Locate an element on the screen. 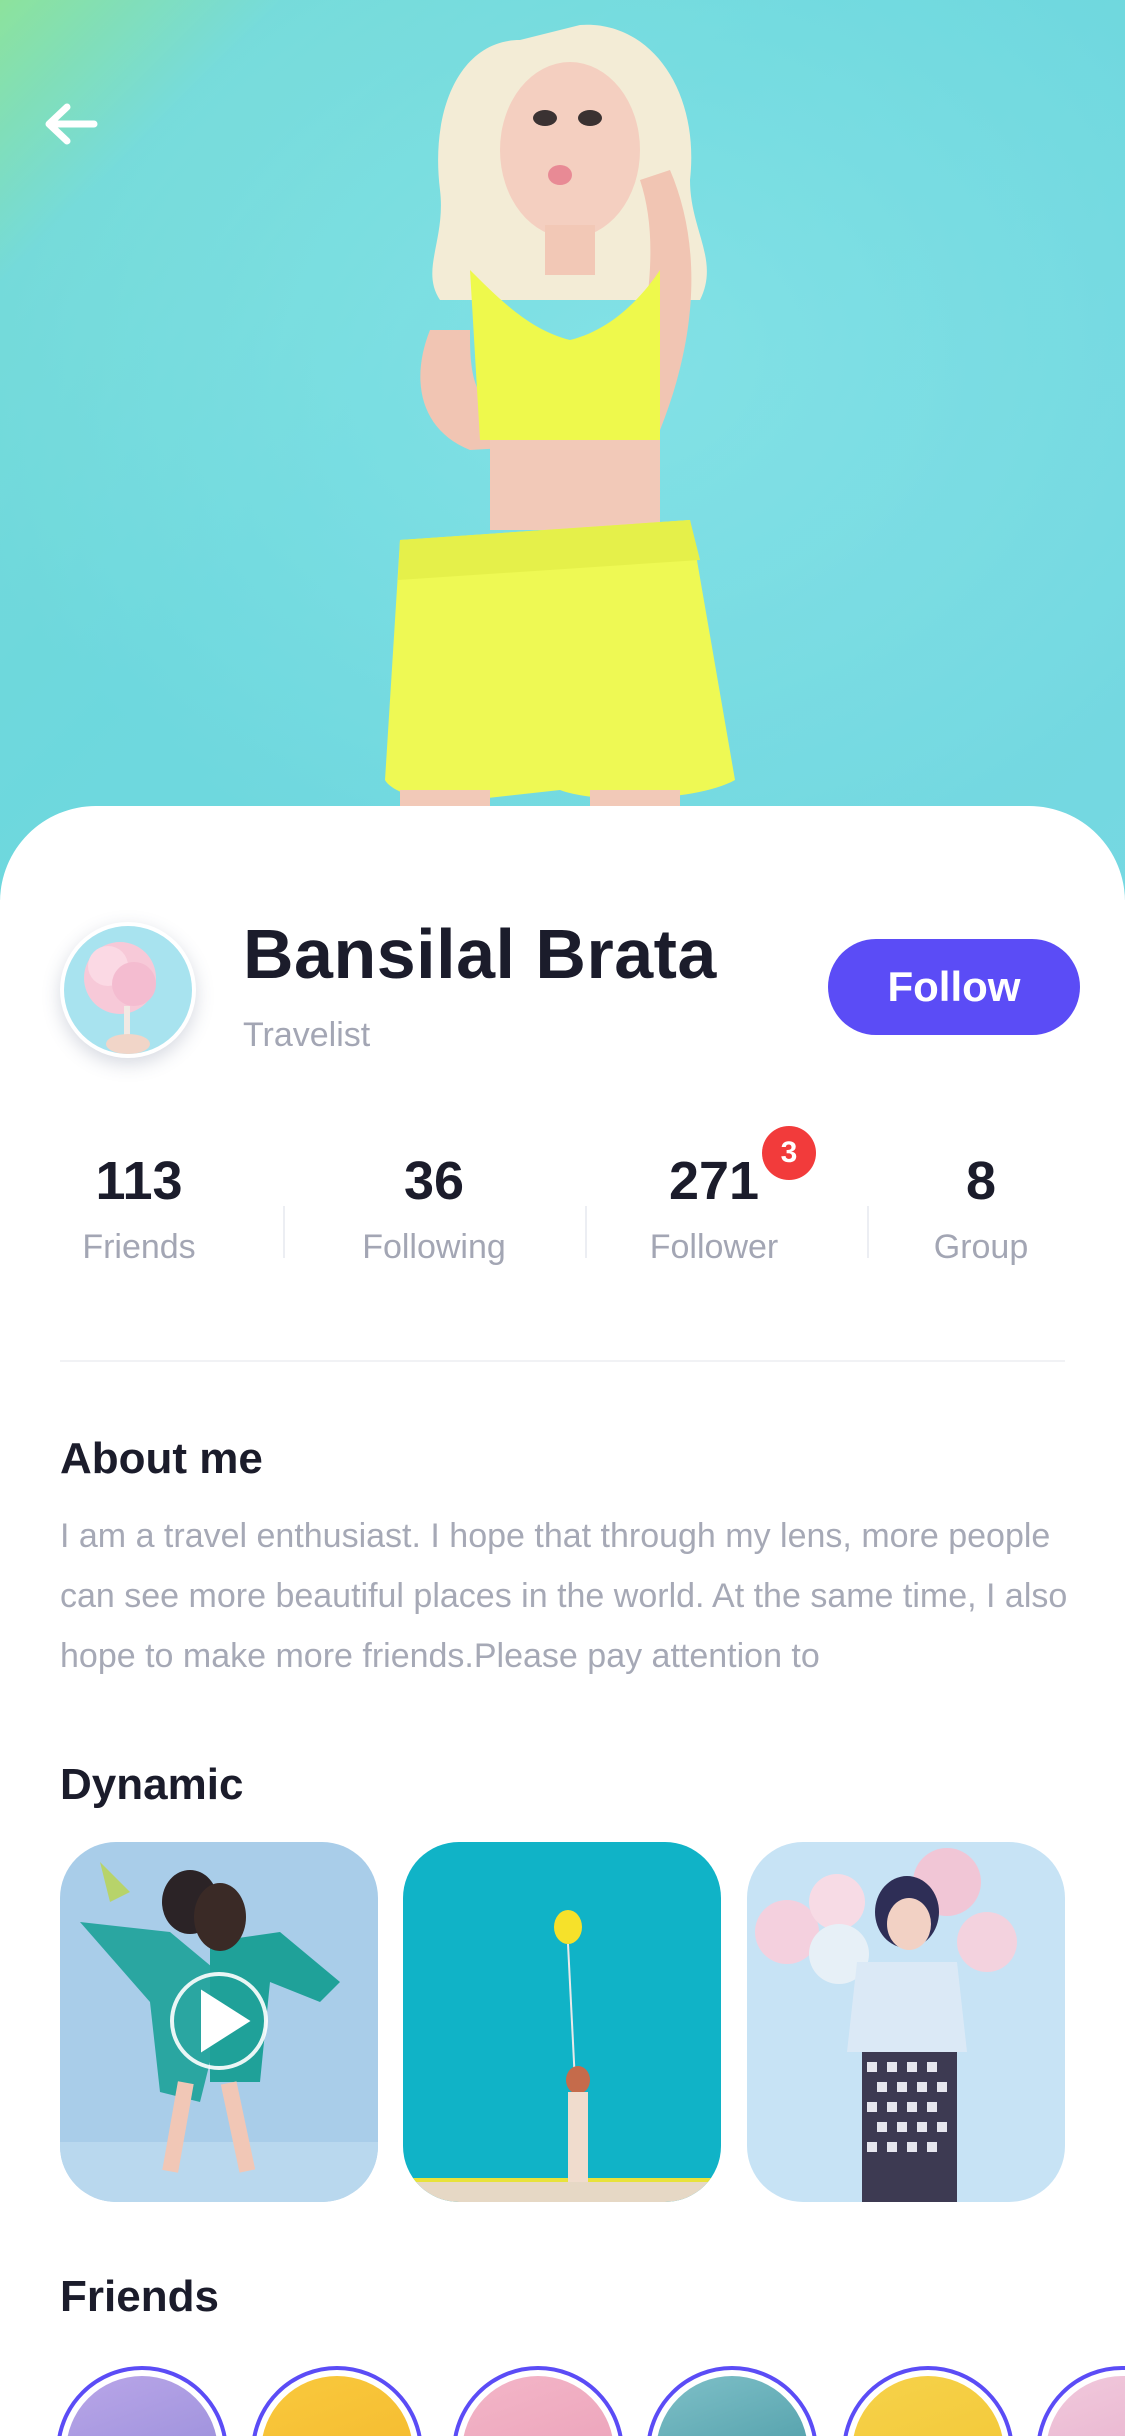 This screenshot has width=1125, height=2436. play-icon is located at coordinates (226, 2021).